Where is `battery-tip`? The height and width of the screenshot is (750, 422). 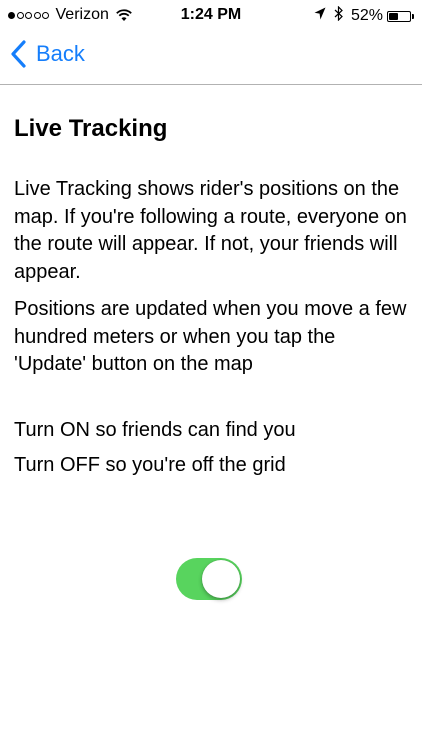
battery-tip is located at coordinates (413, 16).